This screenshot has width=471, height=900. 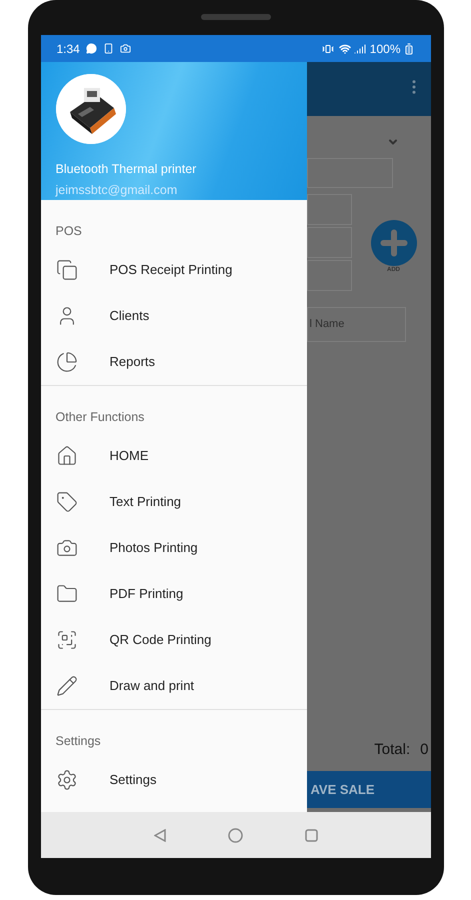 I want to click on header-email: jeimssbtc@gmail.com, so click(x=117, y=190).